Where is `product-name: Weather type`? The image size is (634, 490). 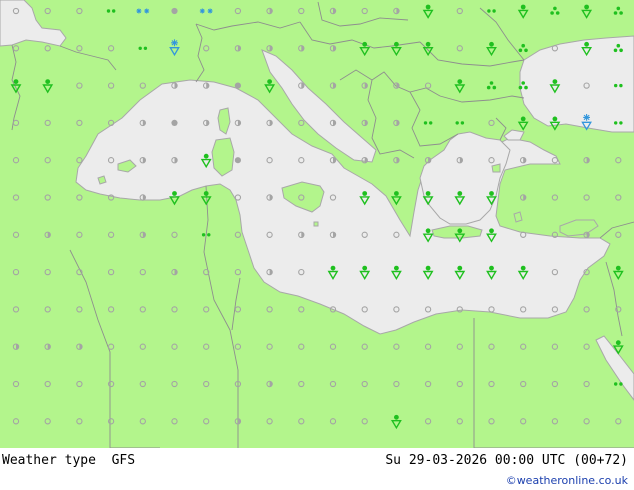 product-name: Weather type is located at coordinates (49, 460).